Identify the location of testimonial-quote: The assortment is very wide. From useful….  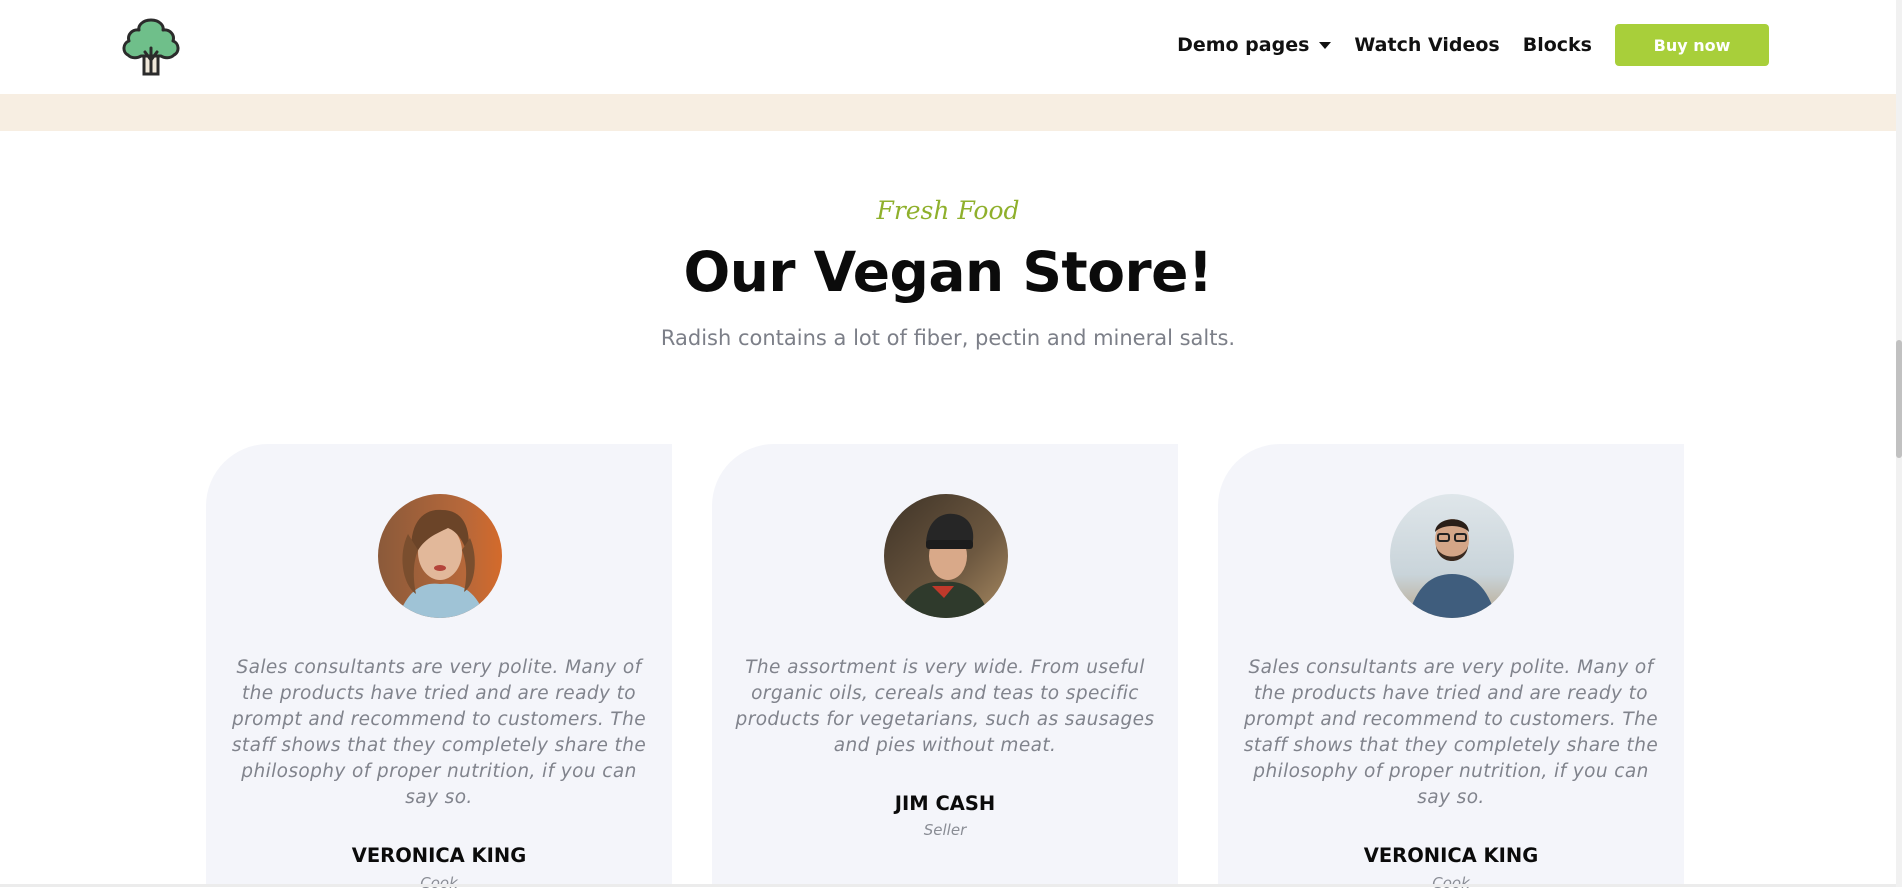
(945, 706).